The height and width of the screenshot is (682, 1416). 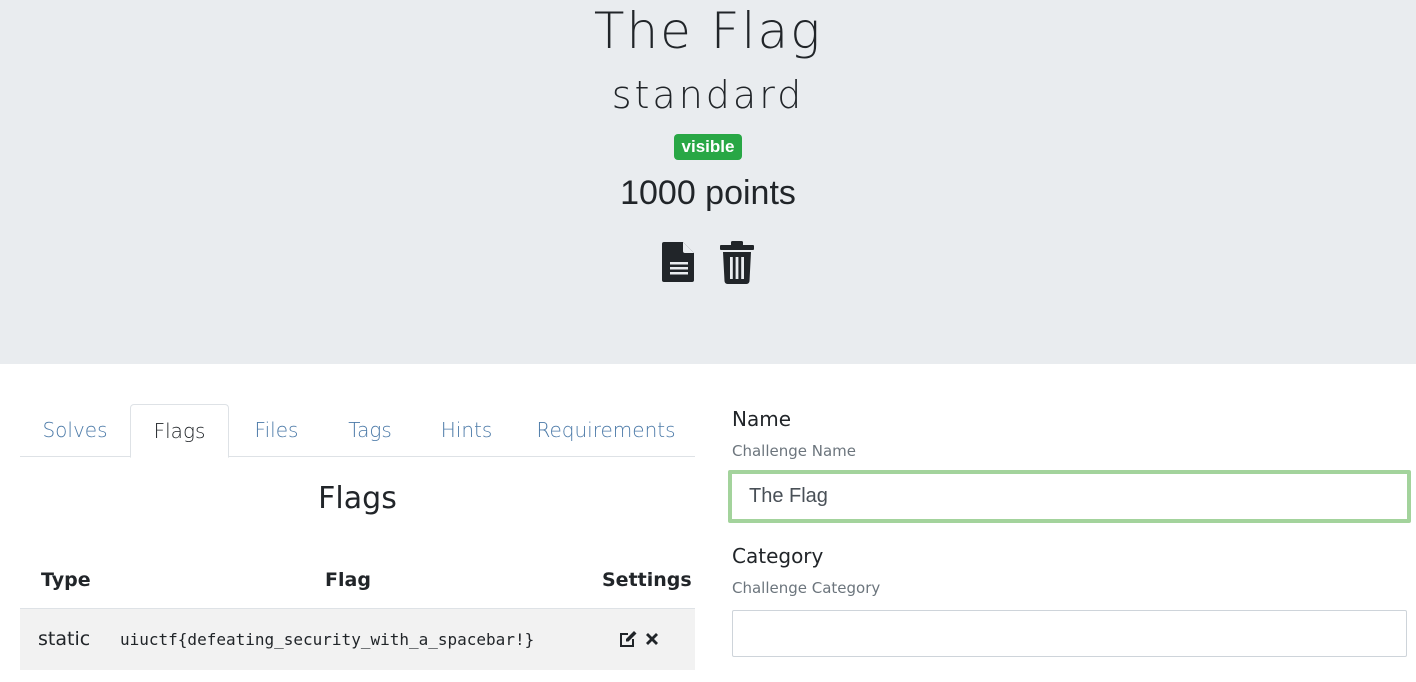 What do you see at coordinates (762, 419) in the screenshot?
I see `name-label: Name` at bounding box center [762, 419].